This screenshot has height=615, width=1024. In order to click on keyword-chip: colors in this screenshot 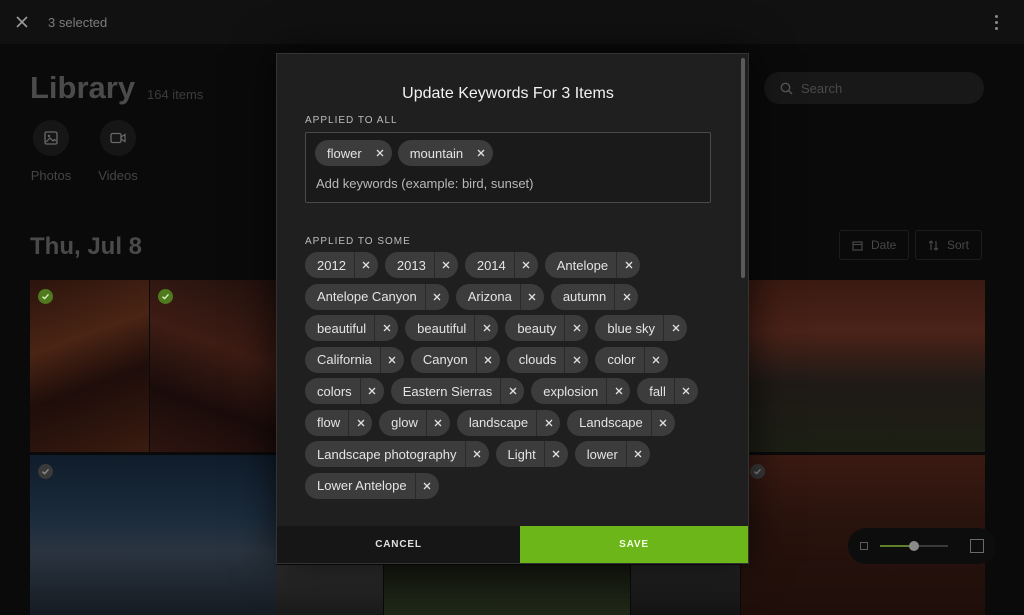, I will do `click(344, 391)`.